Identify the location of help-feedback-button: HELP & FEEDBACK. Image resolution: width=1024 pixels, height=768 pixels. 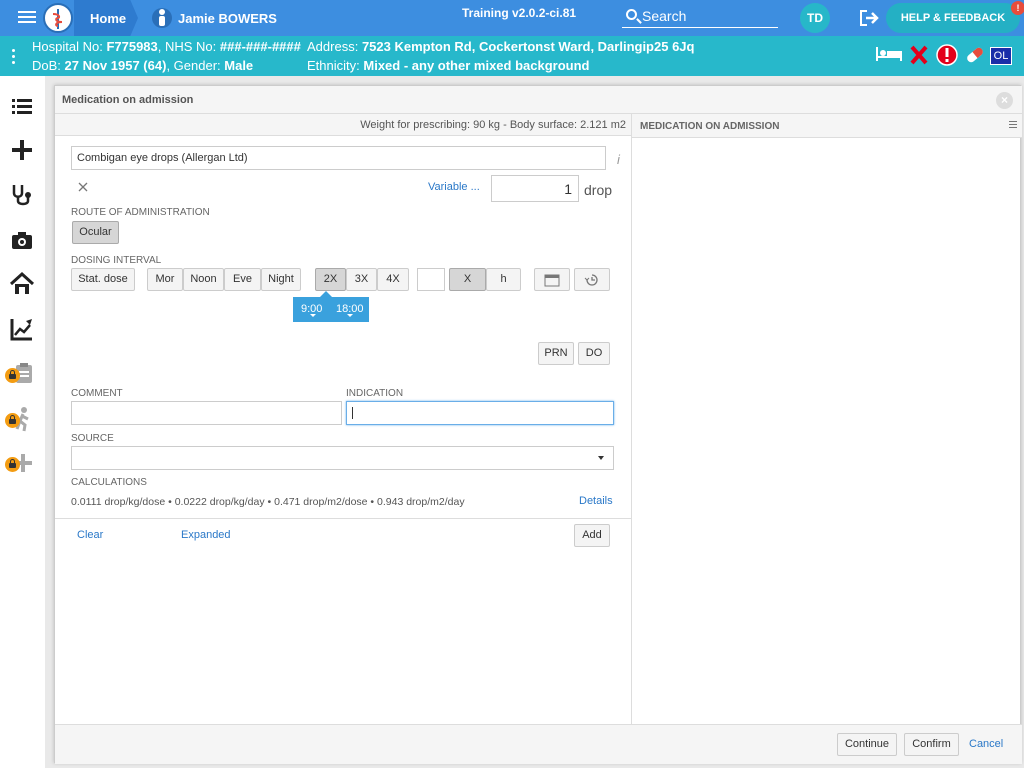
(953, 18).